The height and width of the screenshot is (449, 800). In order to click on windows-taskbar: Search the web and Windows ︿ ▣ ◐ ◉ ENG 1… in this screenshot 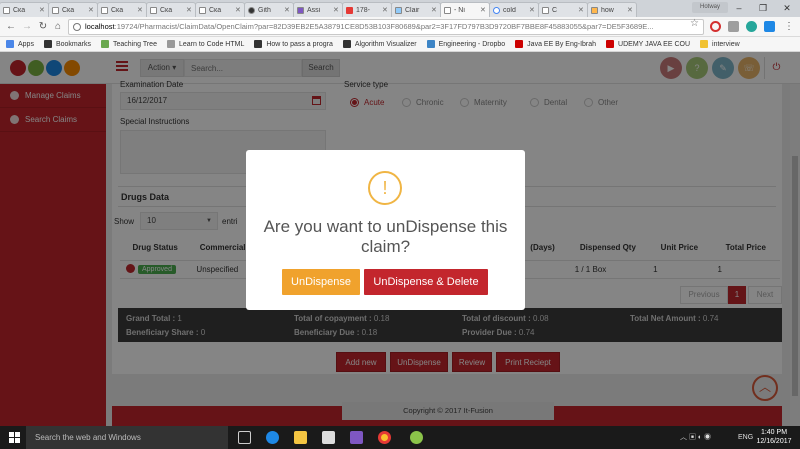, I will do `click(400, 437)`.